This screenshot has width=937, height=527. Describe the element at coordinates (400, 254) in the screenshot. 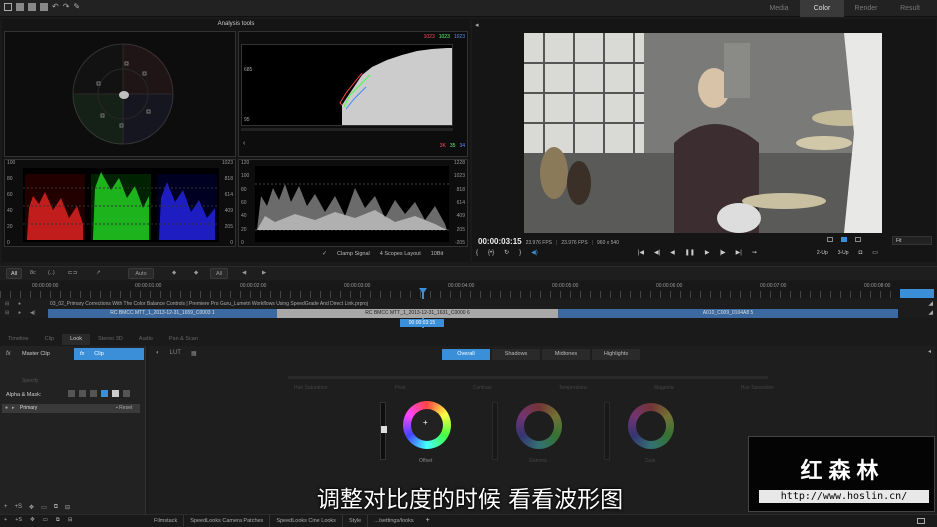

I see `scope-layout-select: 4 Scopes Layout` at that location.